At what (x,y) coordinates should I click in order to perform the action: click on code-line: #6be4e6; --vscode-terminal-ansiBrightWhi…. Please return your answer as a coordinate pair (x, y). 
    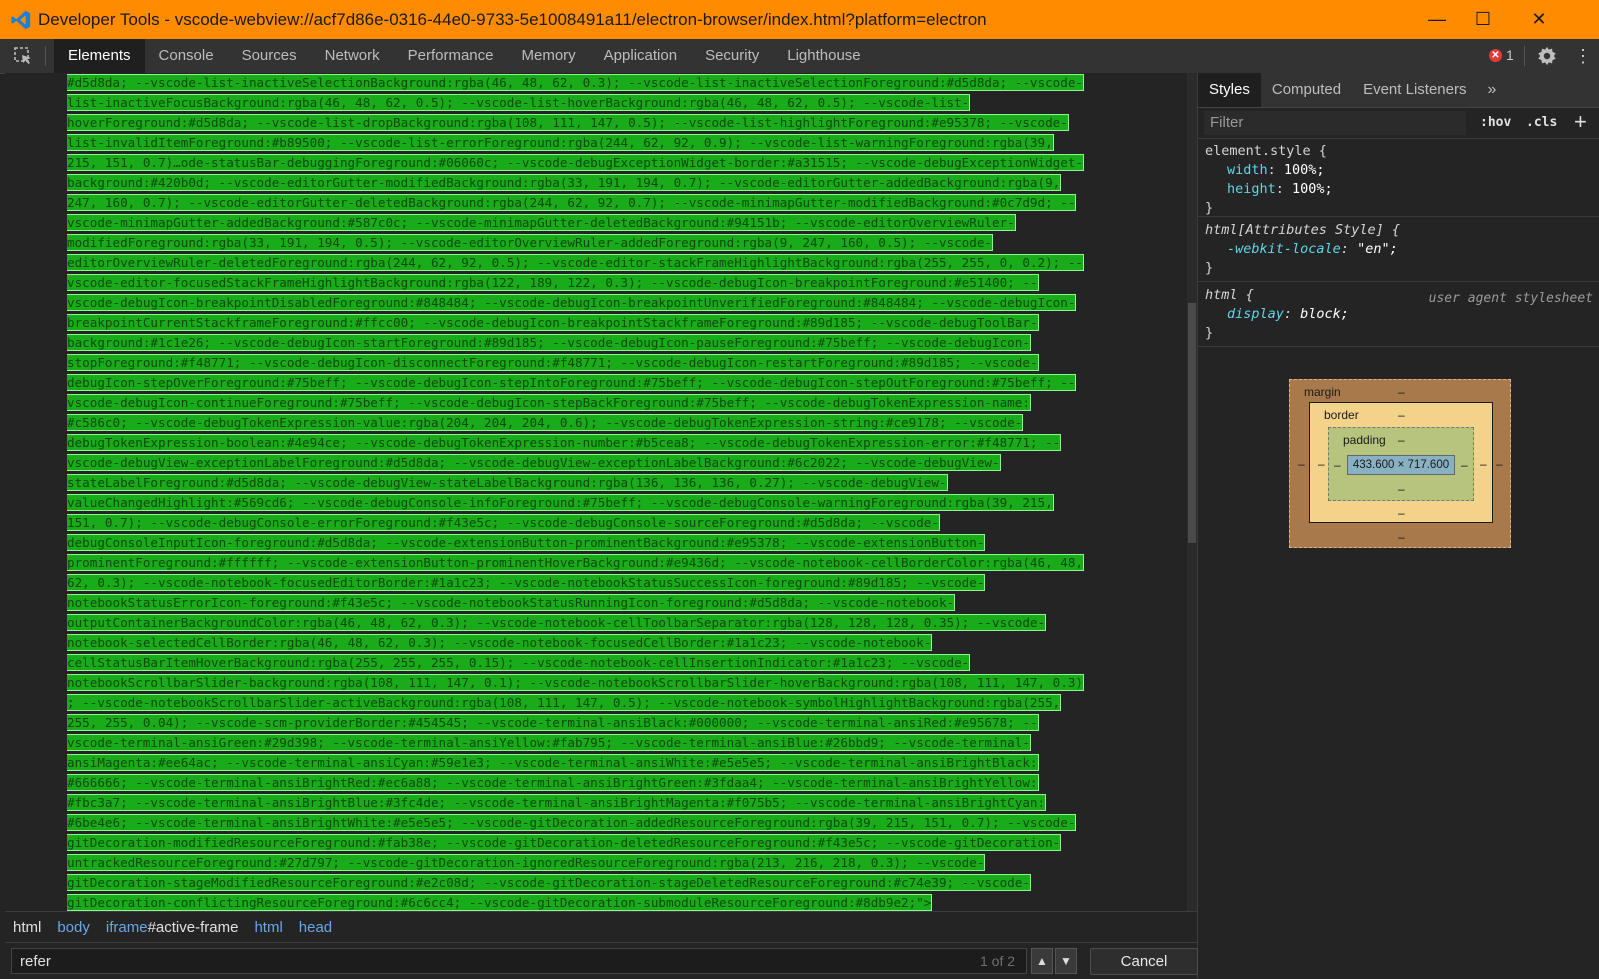
    Looking at the image, I should click on (616, 823).